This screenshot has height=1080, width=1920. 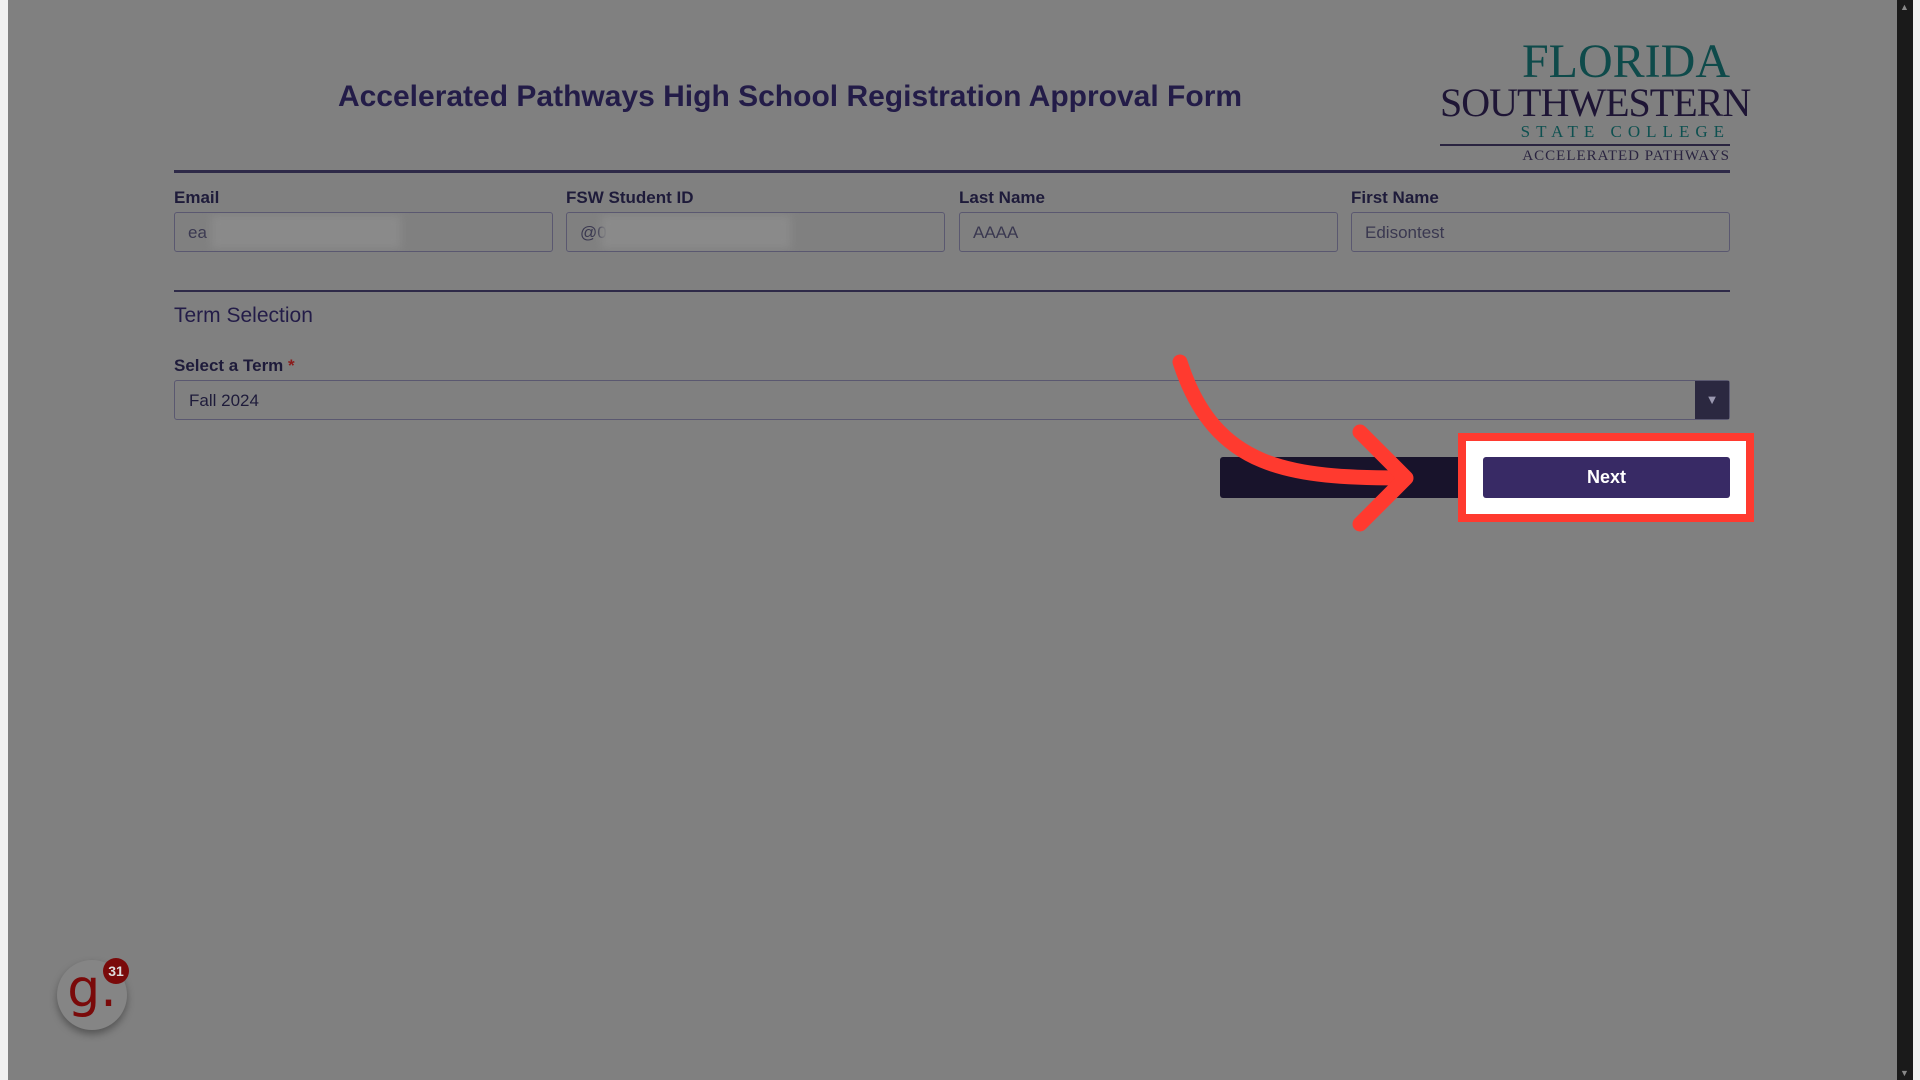 I want to click on arrow-annotation-icon, so click(x=1293, y=443).